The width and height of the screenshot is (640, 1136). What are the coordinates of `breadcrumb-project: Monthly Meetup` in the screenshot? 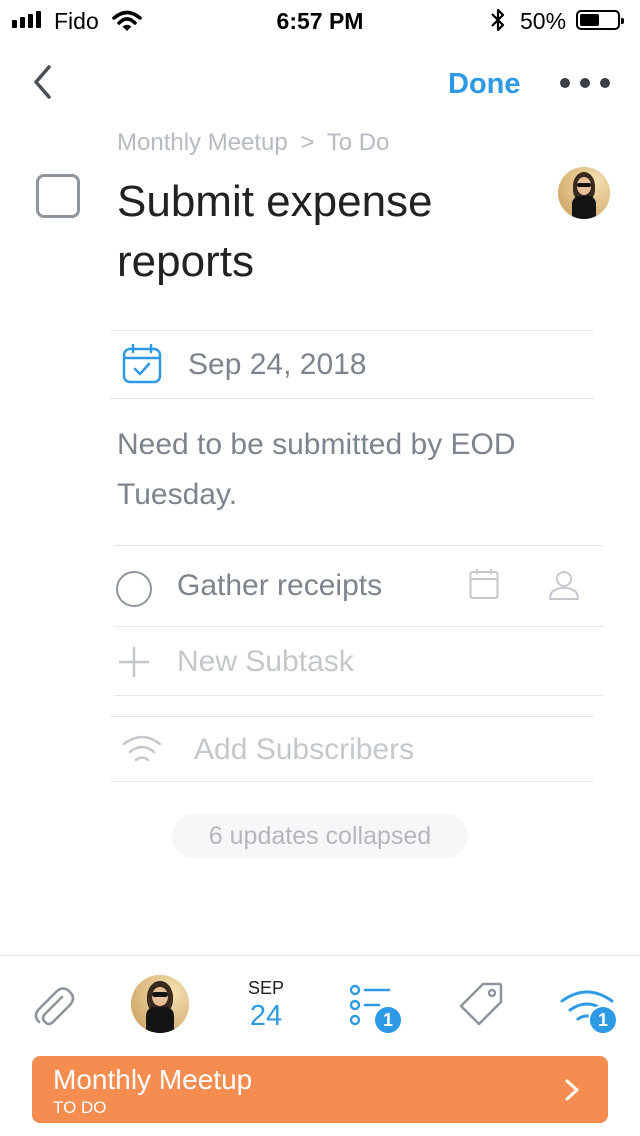 It's located at (202, 142).